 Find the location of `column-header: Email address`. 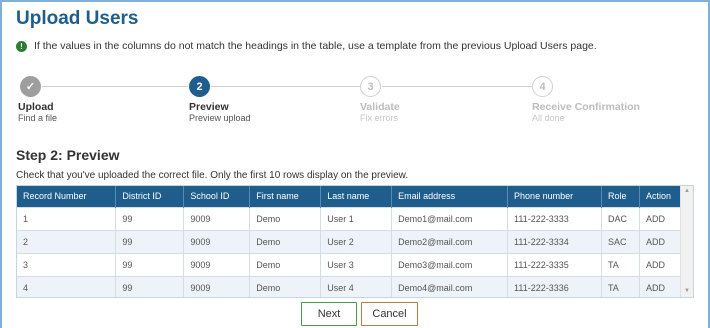

column-header: Email address is located at coordinates (450, 196).